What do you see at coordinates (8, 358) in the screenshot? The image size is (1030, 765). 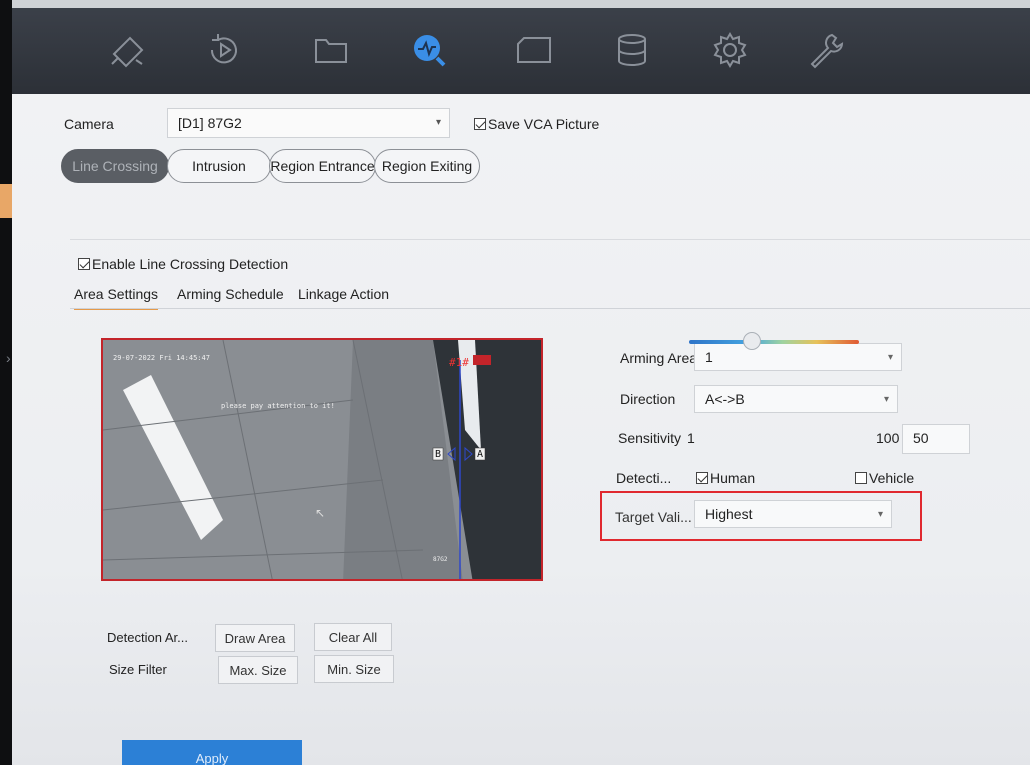 I see `expand-chevron-icon: ›` at bounding box center [8, 358].